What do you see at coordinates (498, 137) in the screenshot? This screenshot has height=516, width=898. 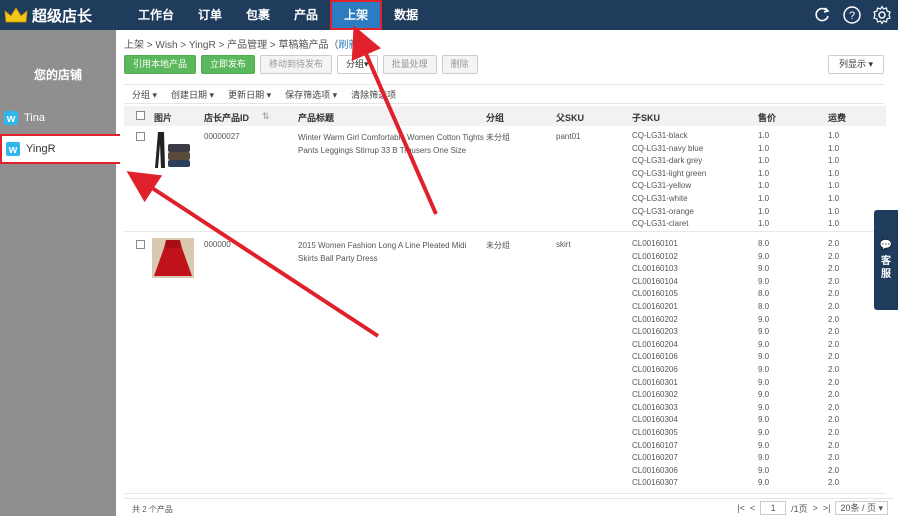 I see `row-group: 未分组` at bounding box center [498, 137].